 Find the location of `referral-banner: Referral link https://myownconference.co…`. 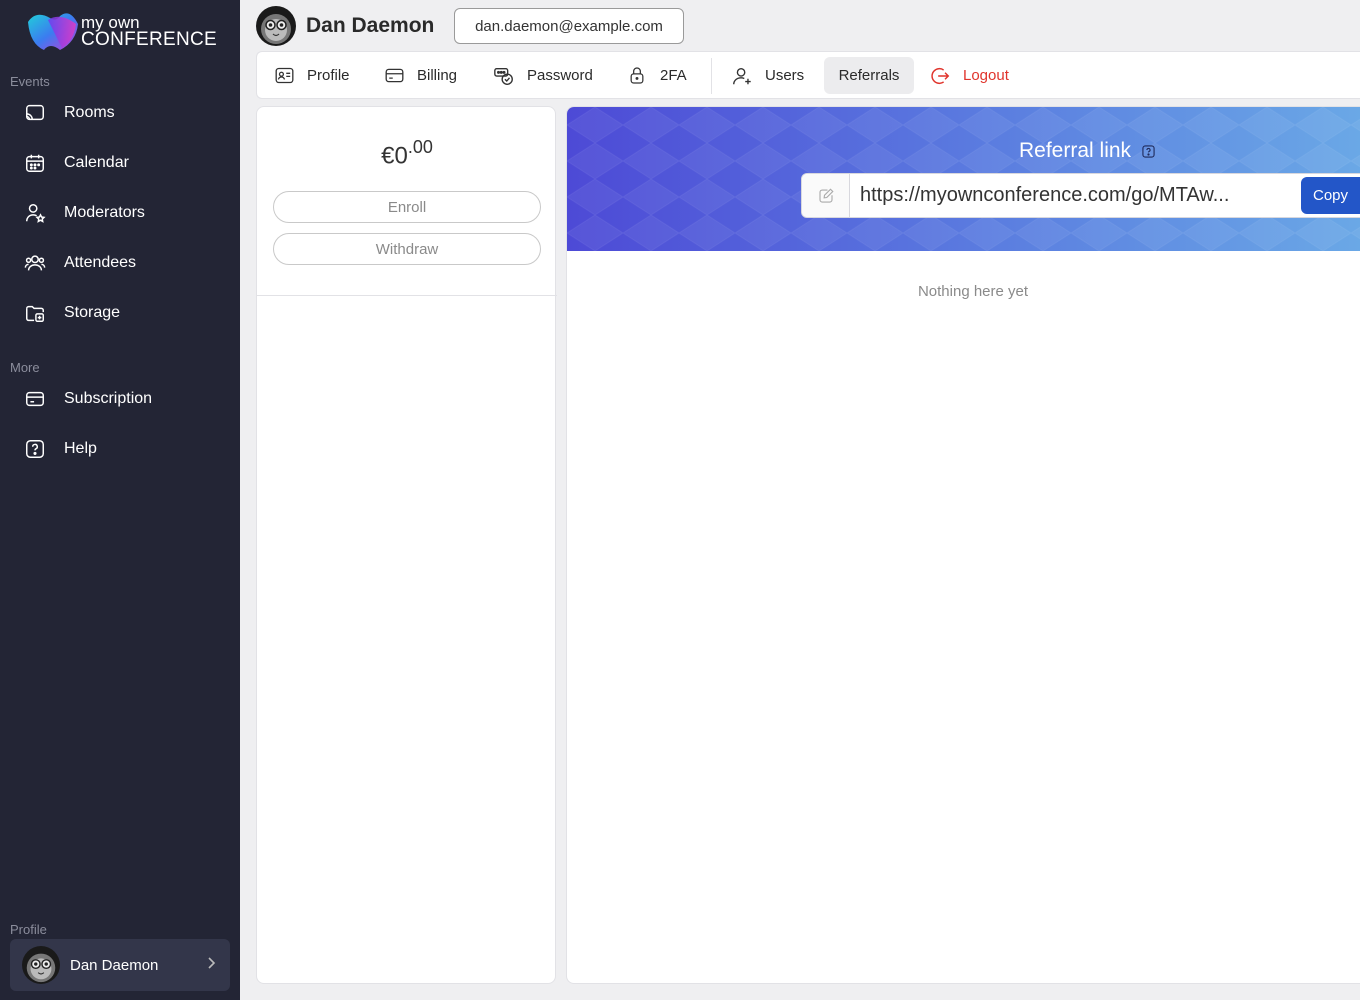

referral-banner: Referral link https://myownconference.co… is located at coordinates (963, 179).